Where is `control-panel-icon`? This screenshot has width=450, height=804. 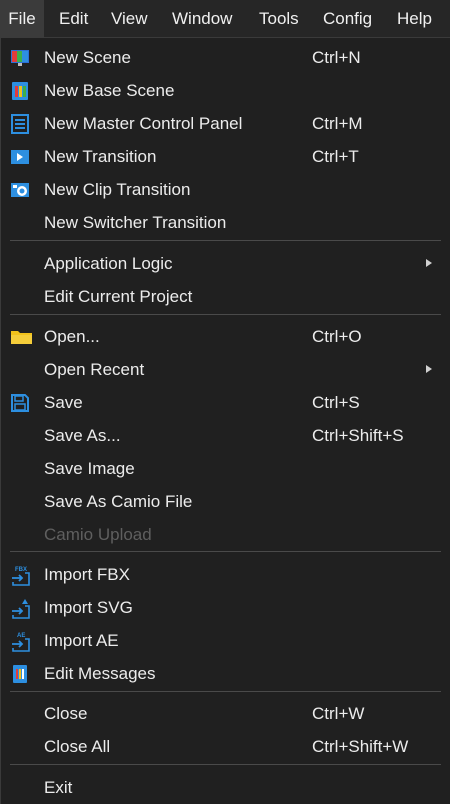
control-panel-icon is located at coordinates (20, 124).